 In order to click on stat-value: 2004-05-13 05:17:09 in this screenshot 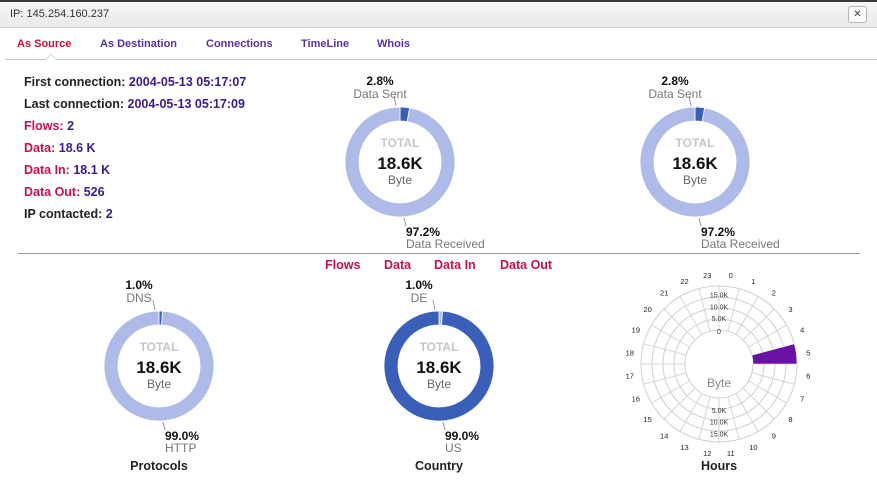, I will do `click(186, 104)`.